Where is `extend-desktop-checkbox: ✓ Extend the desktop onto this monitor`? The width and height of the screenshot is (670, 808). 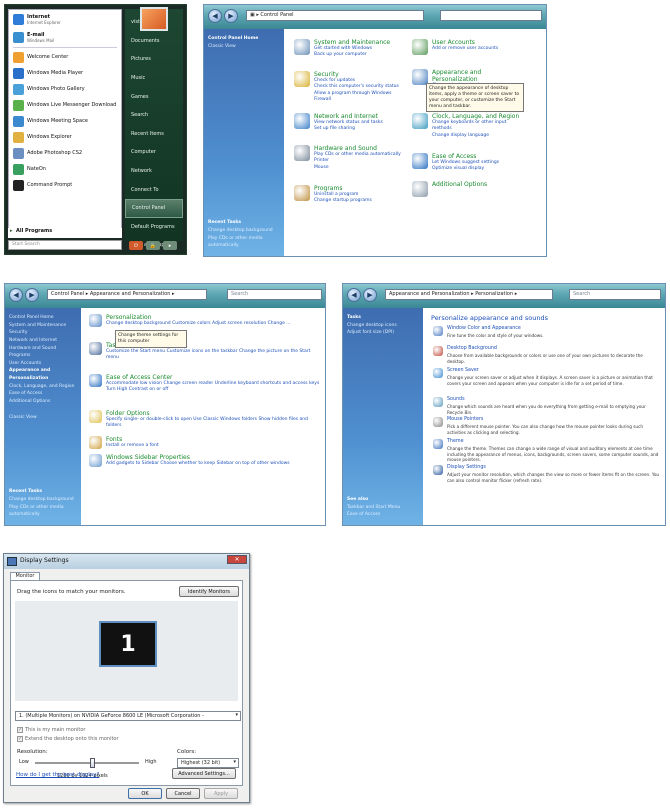
extend-desktop-checkbox: ✓ Extend the desktop onto this monitor is located at coordinates (68, 739).